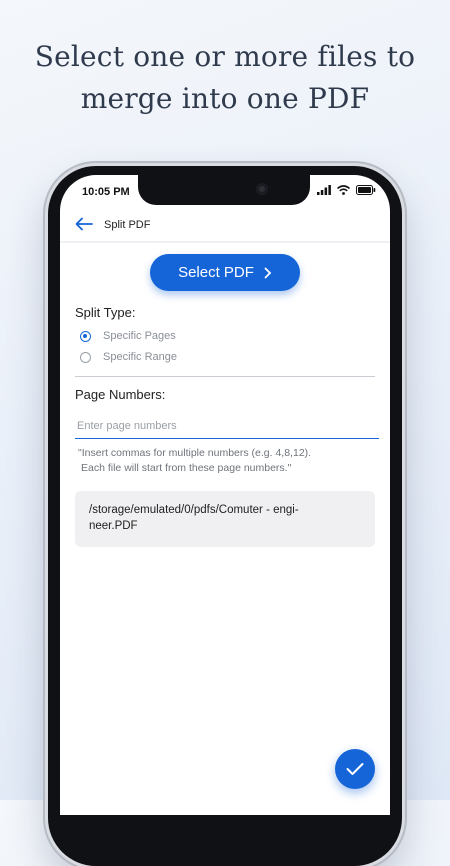 Image resolution: width=450 pixels, height=866 pixels. I want to click on check-icon, so click(355, 769).